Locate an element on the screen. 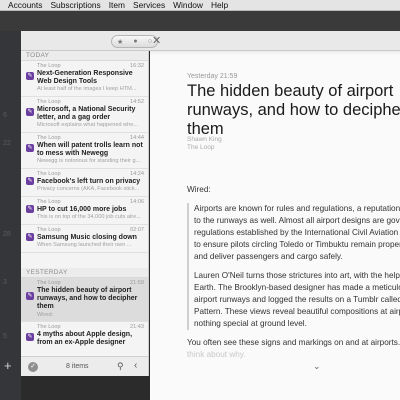 The width and height of the screenshot is (400, 400). headline-line: The hidden beauty of airport is located at coordinates (290, 91).